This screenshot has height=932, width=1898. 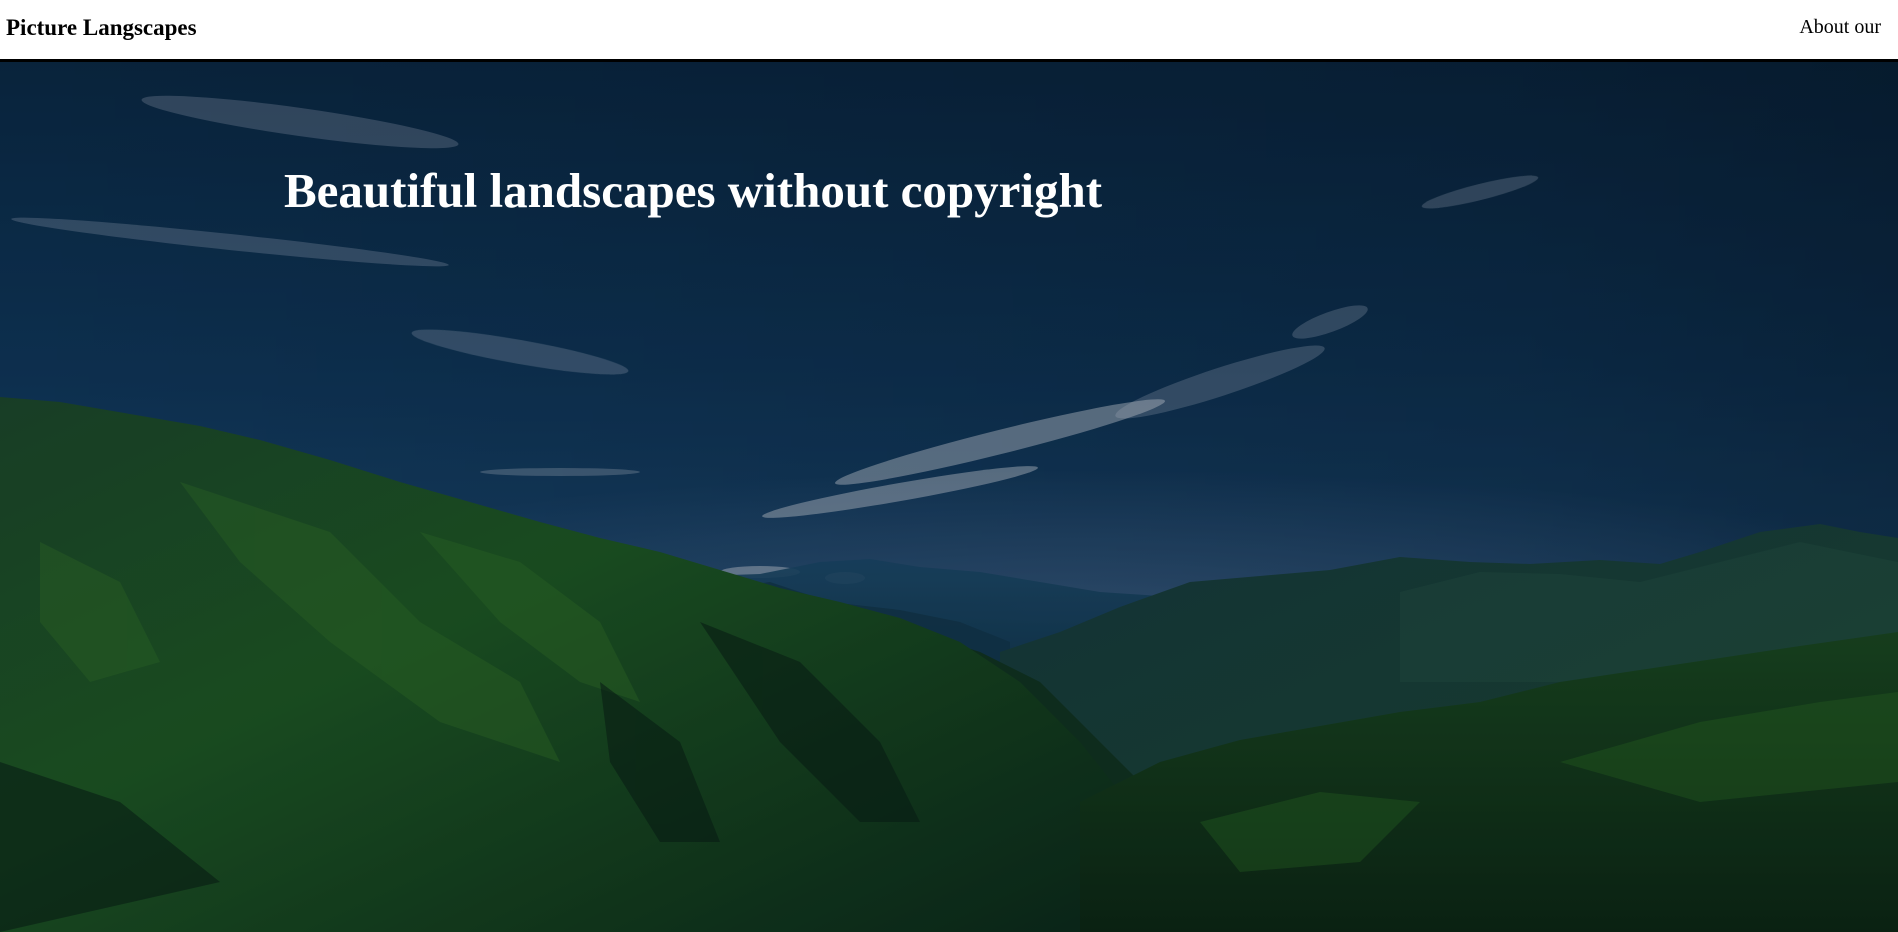 I want to click on nav-link-about: About our, so click(x=1840, y=27).